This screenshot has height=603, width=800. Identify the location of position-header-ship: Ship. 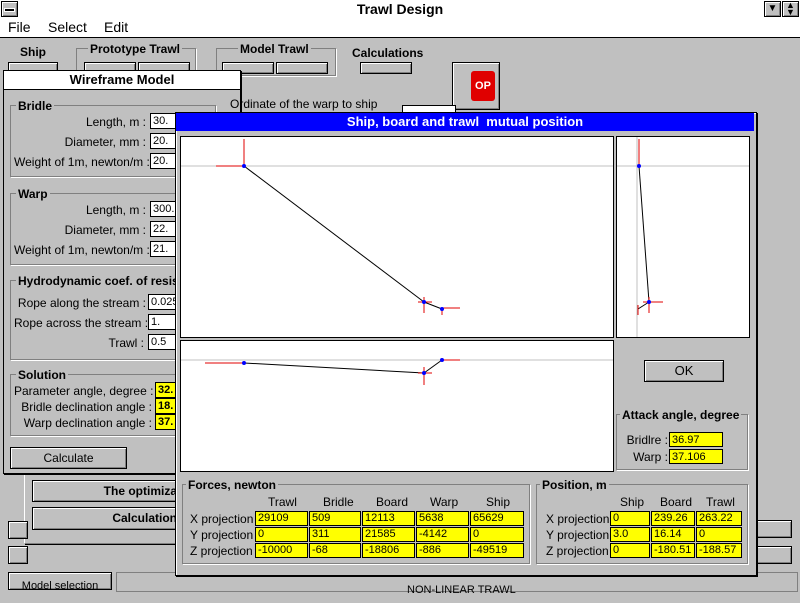
(632, 502).